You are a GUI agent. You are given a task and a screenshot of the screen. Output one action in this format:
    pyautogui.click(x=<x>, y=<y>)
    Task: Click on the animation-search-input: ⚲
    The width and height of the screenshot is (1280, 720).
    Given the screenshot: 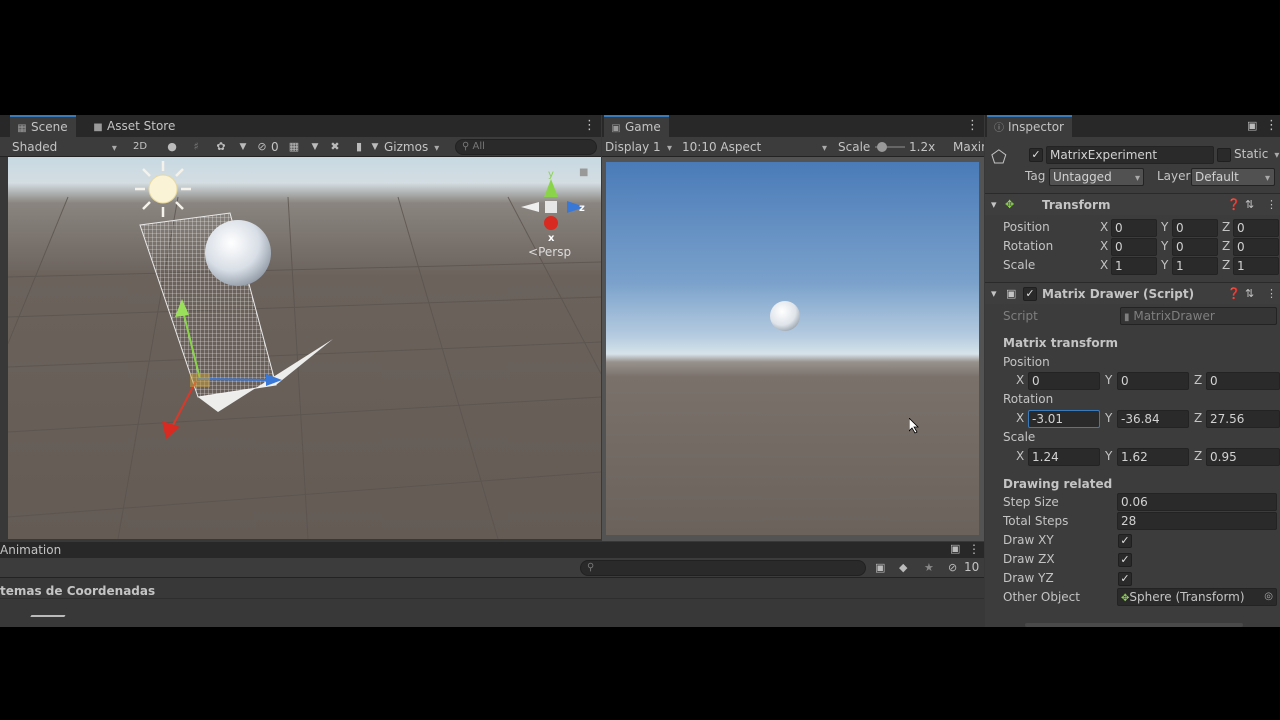 What is the action you would take?
    pyautogui.click(x=723, y=568)
    